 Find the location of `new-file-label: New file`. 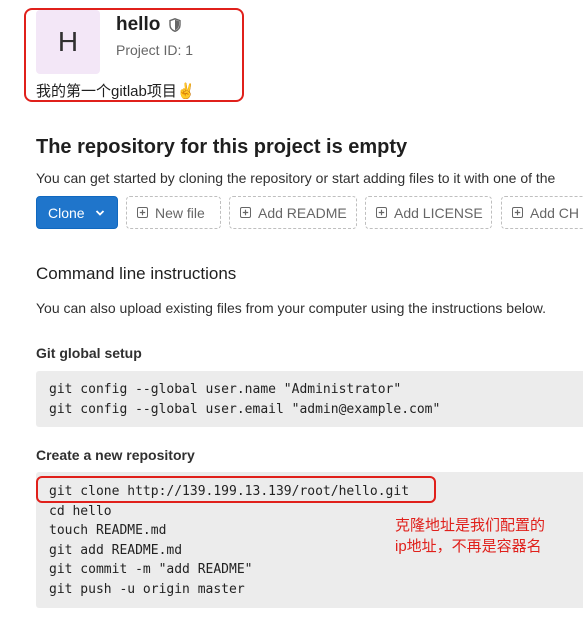

new-file-label: New file is located at coordinates (180, 212).